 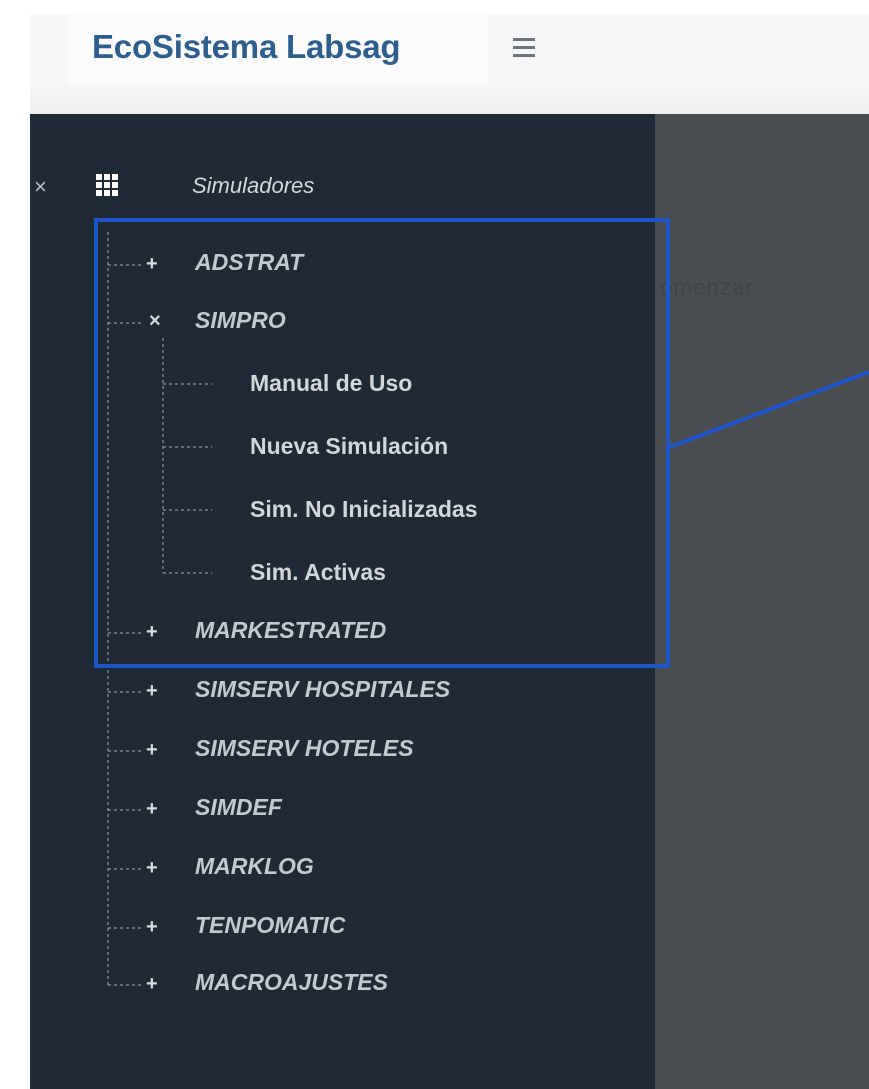 I want to click on expand-toggle-simserv-hoteles: +, so click(x=152, y=750).